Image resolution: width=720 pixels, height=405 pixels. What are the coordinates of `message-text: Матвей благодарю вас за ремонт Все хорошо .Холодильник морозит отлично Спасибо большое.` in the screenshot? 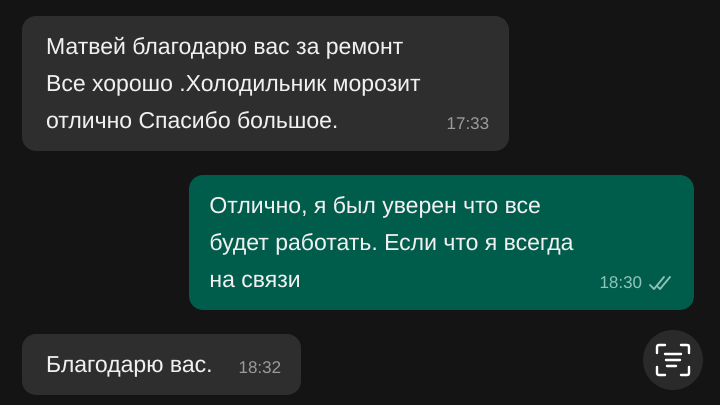 It's located at (233, 83).